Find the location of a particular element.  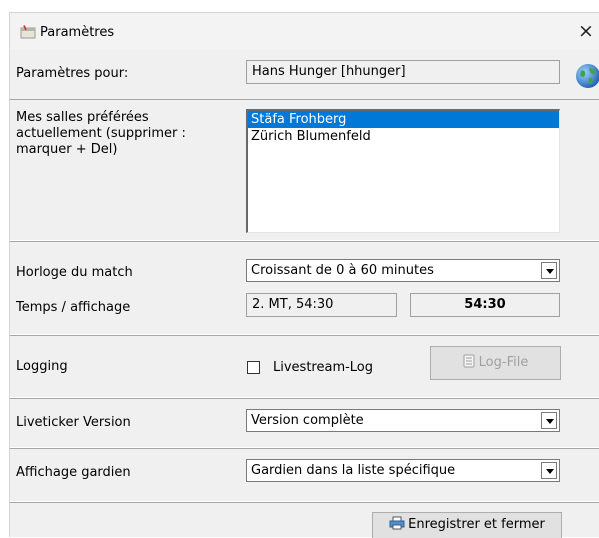

time-display-label: Temps / affichage is located at coordinates (73, 307).